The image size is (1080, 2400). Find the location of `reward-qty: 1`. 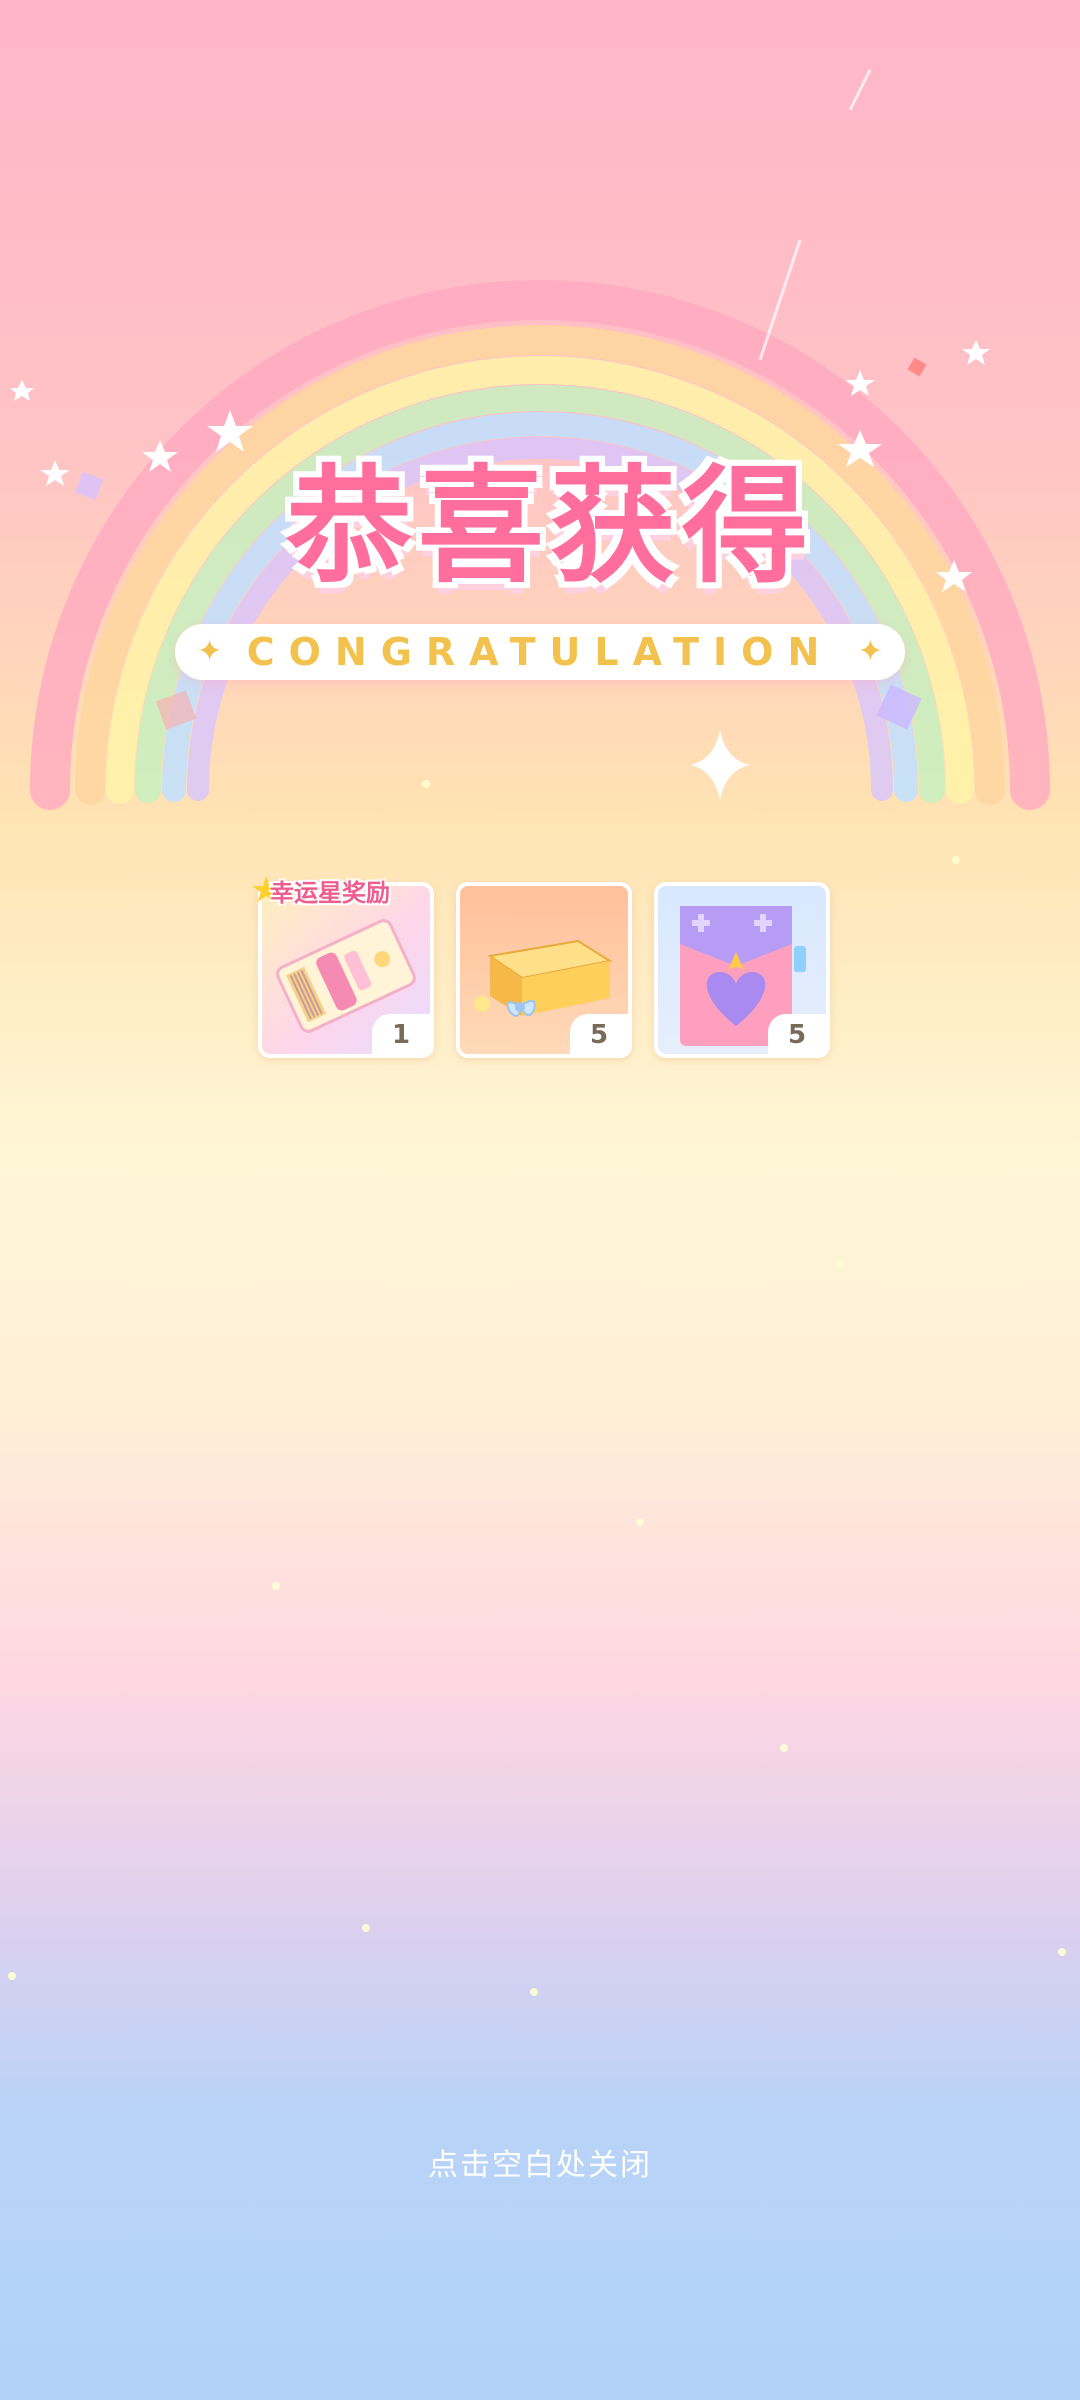

reward-qty: 1 is located at coordinates (401, 1034).